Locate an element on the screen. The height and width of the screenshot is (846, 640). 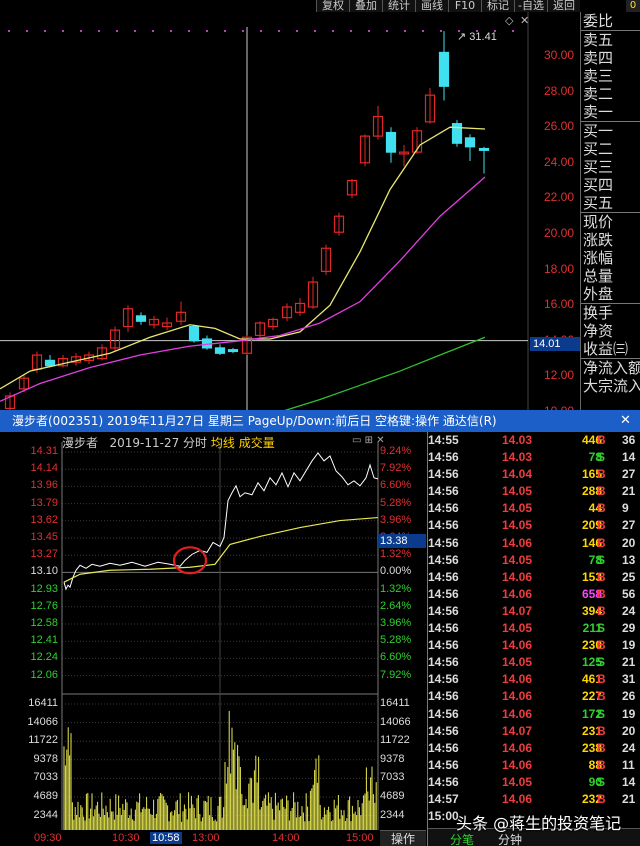
price-axis-label: 13.10 is located at coordinates (44, 571).